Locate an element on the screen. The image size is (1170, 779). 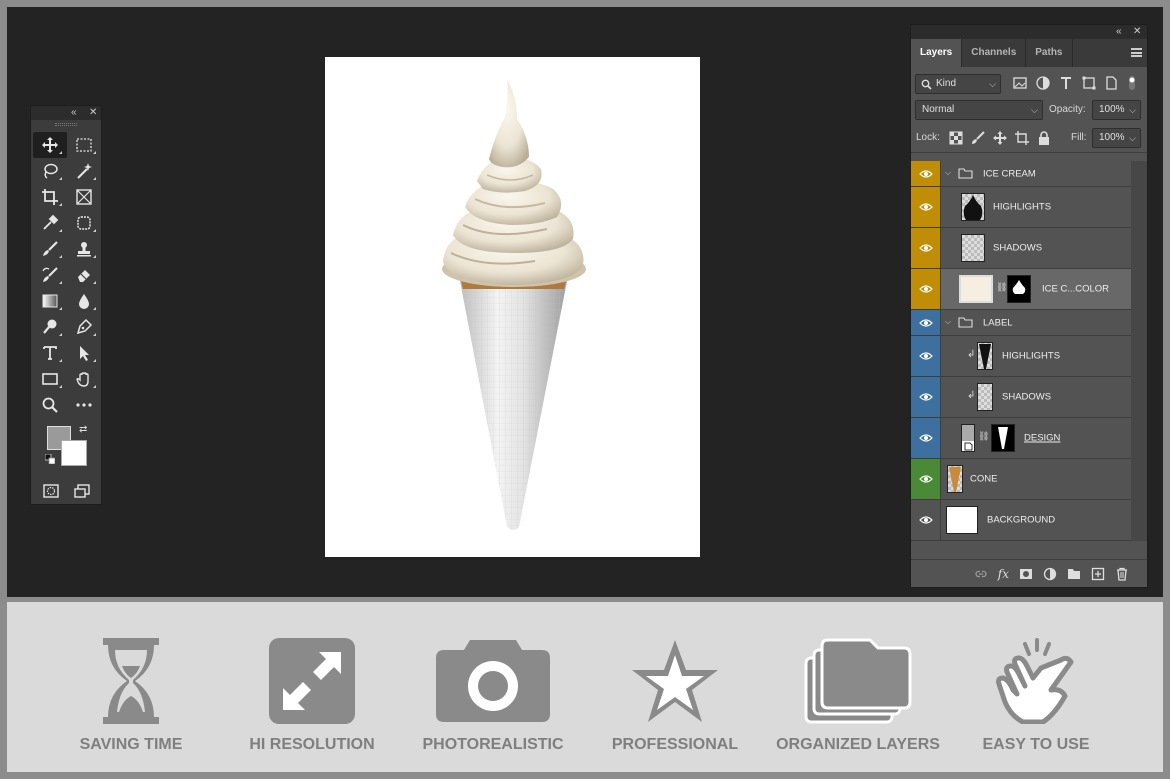
frame-tool is located at coordinates (84, 197).